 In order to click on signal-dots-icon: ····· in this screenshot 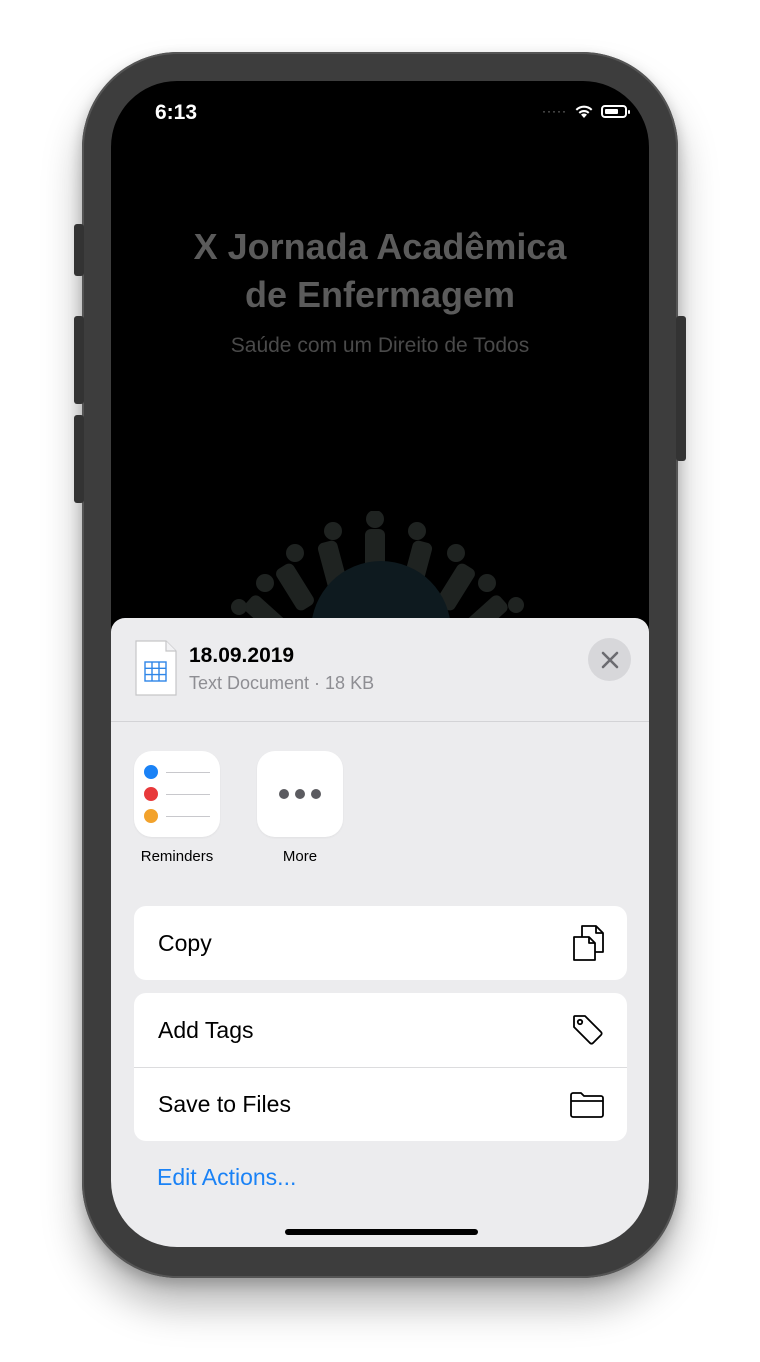, I will do `click(554, 111)`.